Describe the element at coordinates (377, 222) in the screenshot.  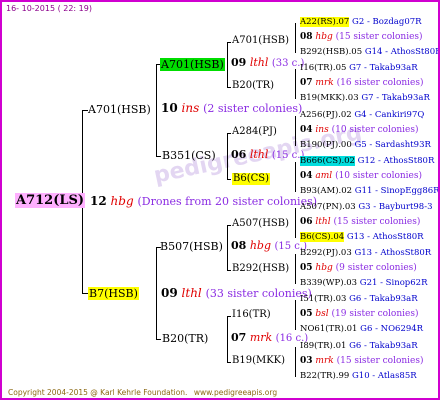
I see `mating-desc: (15 sister colonies)` at that location.